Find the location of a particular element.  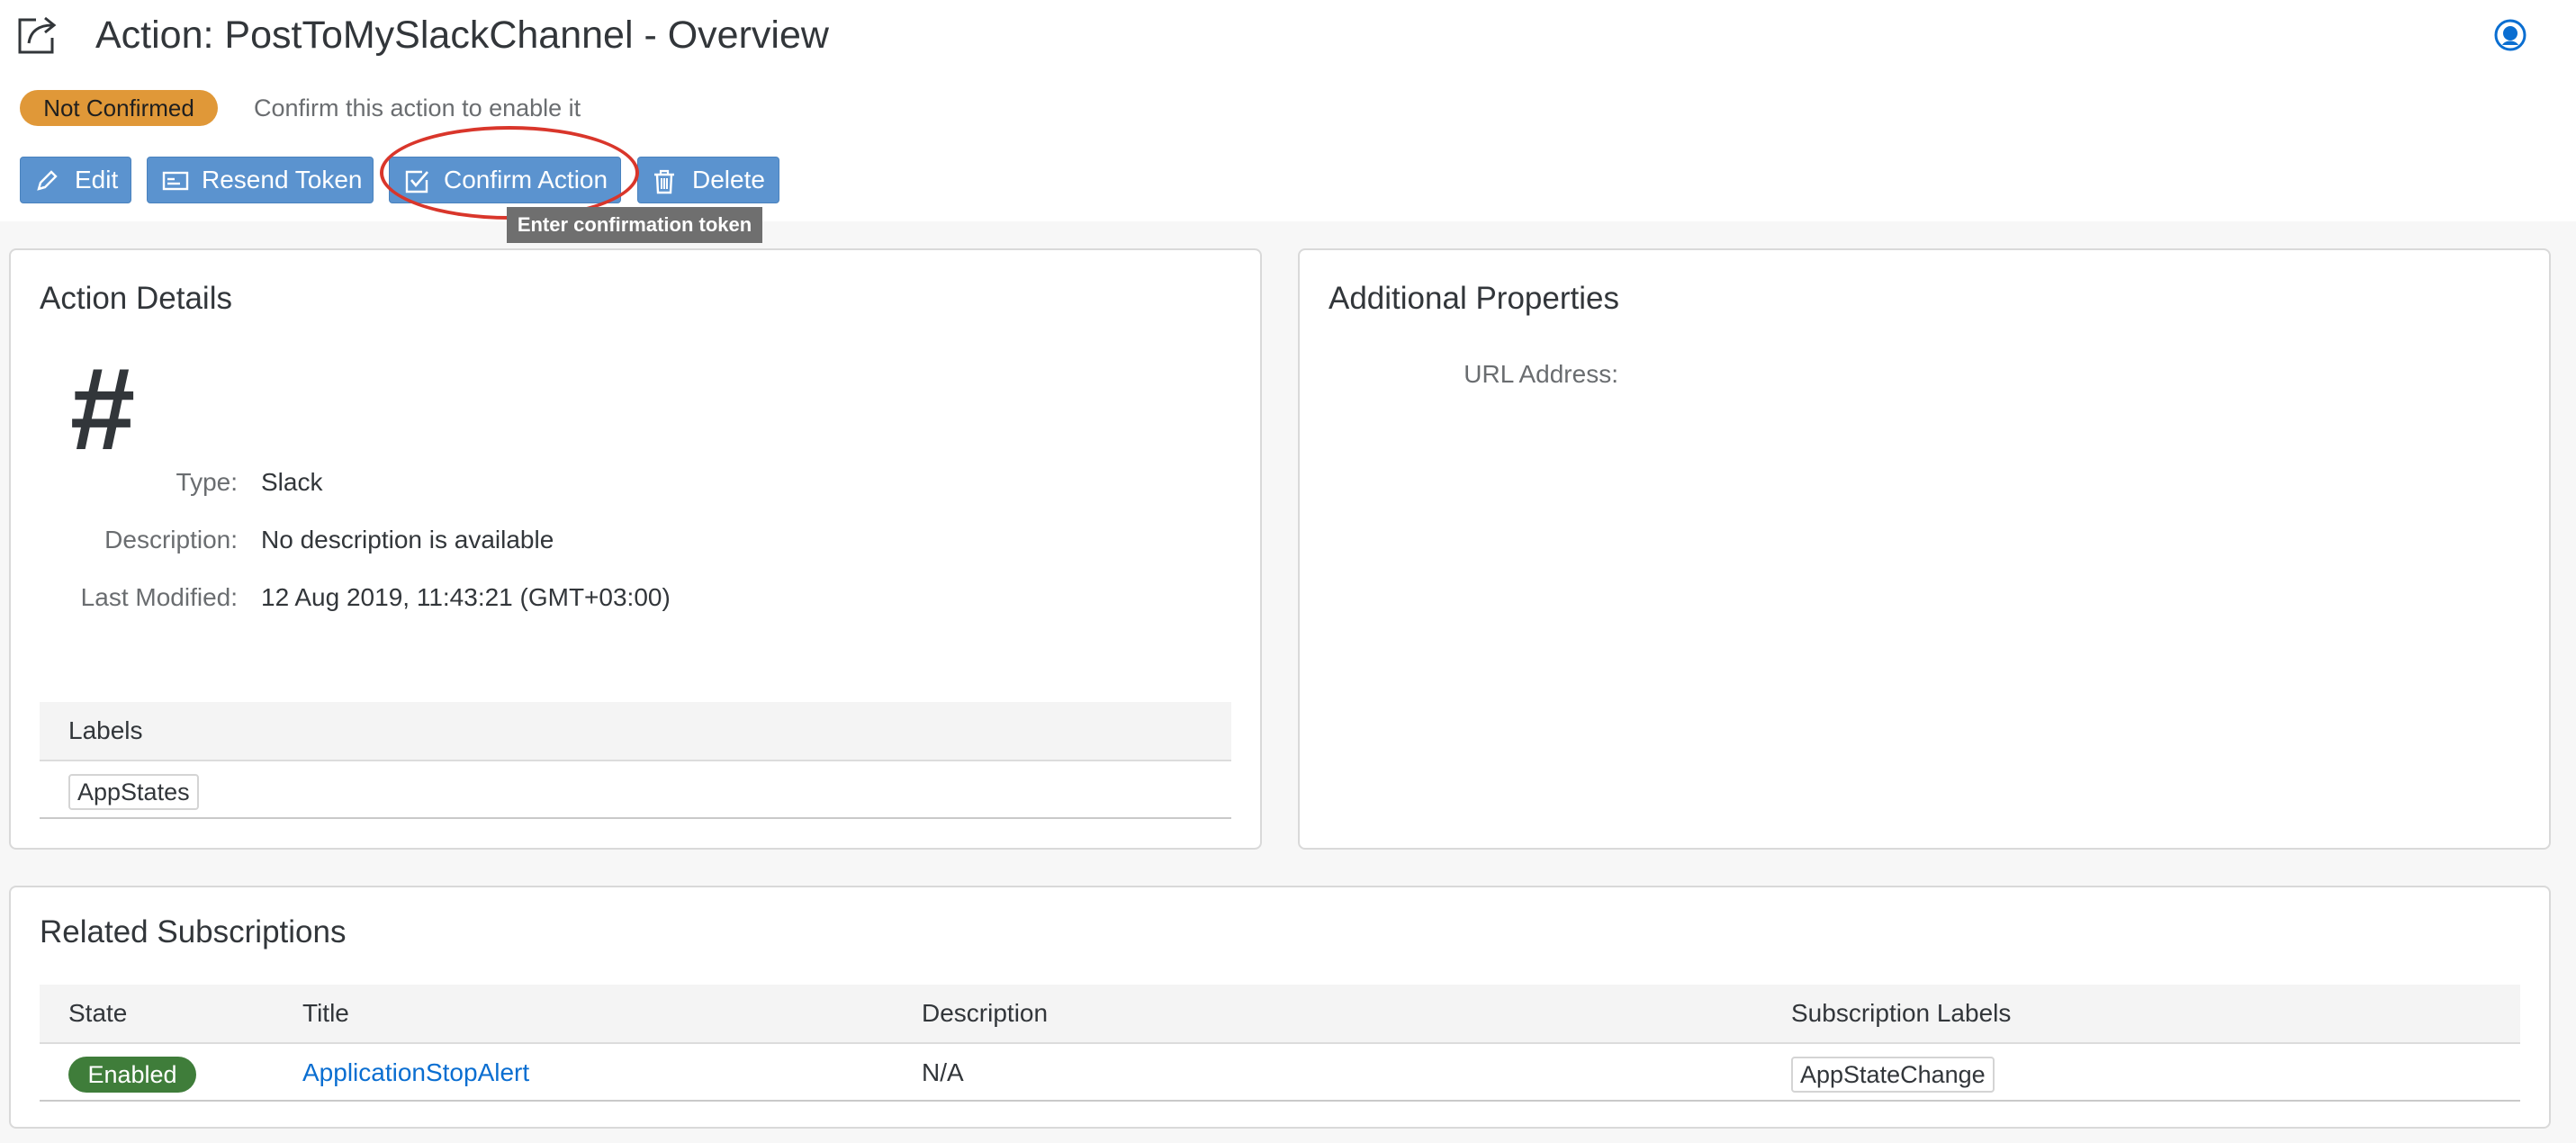

labels-row: AppStates is located at coordinates (635, 791).